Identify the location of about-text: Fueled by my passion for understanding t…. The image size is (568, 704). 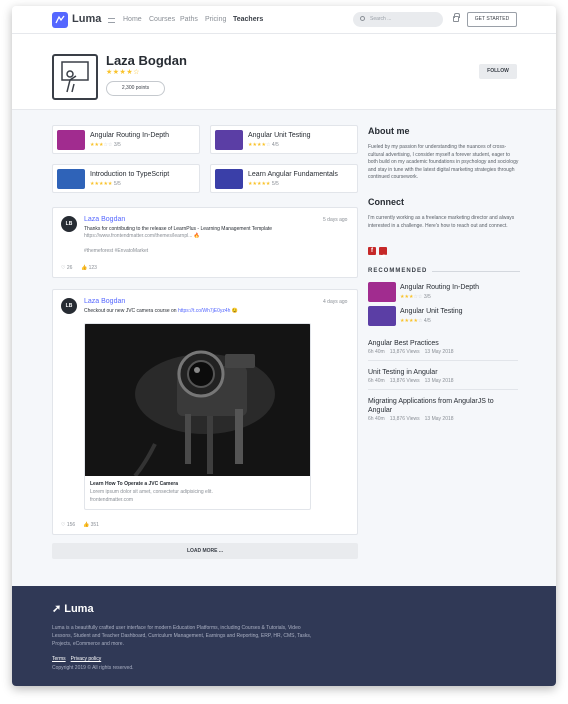
(443, 162).